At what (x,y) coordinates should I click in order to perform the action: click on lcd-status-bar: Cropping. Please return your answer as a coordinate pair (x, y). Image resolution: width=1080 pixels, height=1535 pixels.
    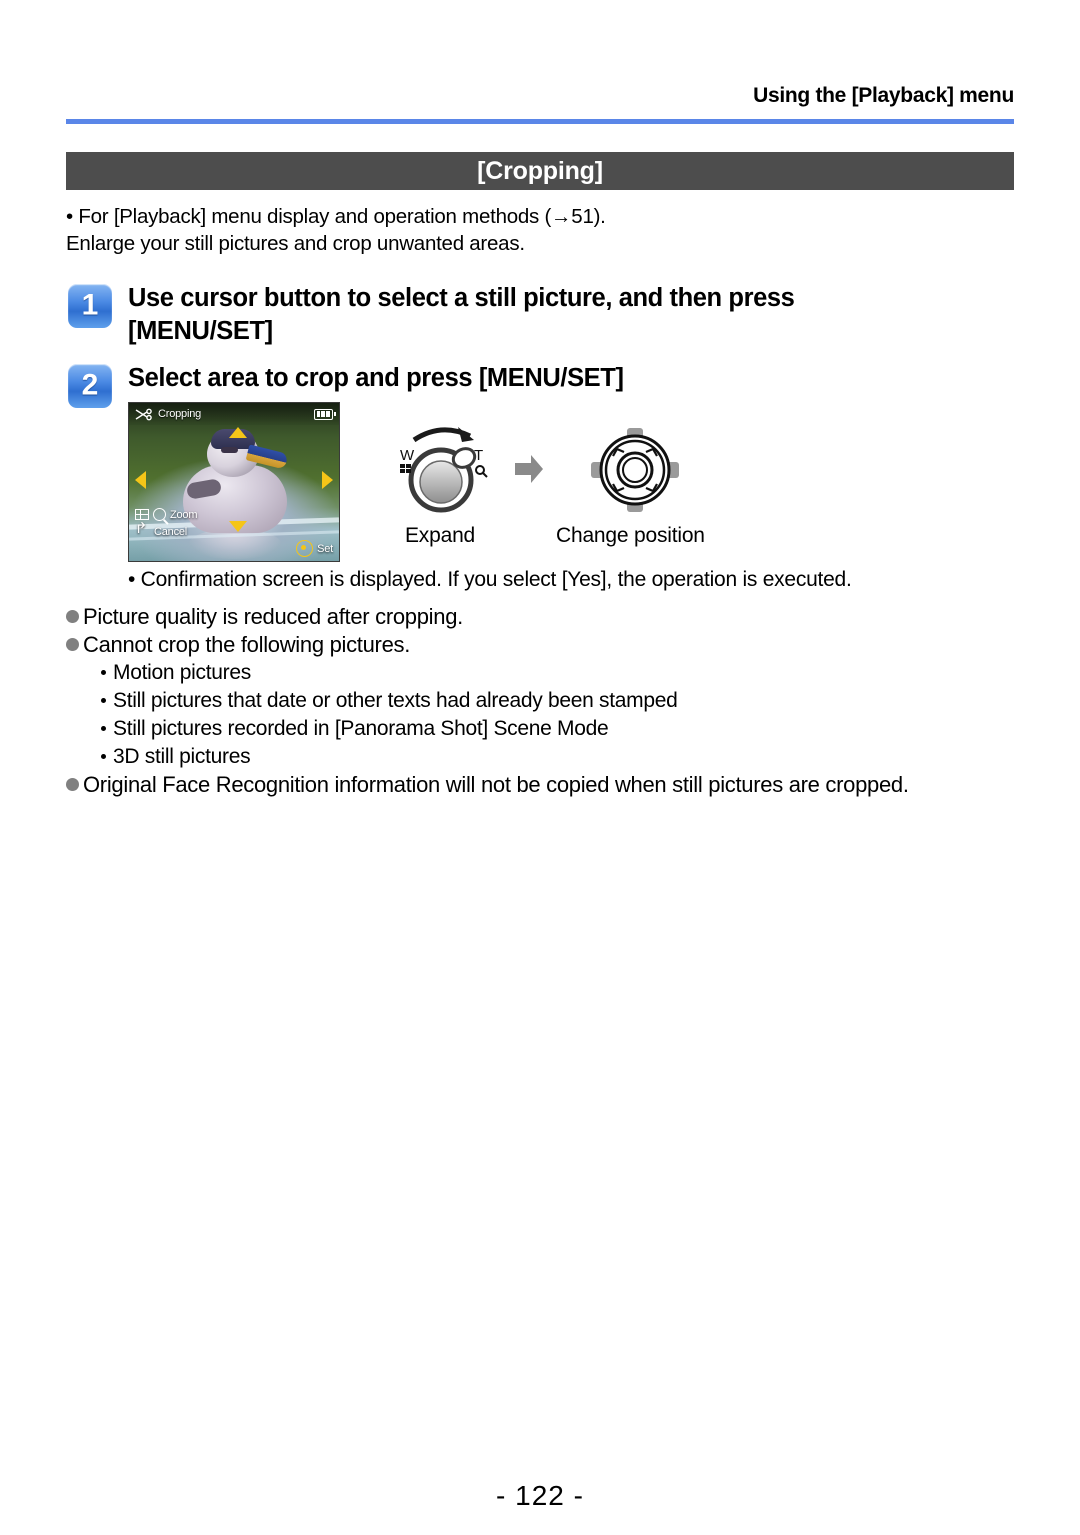
    Looking at the image, I should click on (234, 414).